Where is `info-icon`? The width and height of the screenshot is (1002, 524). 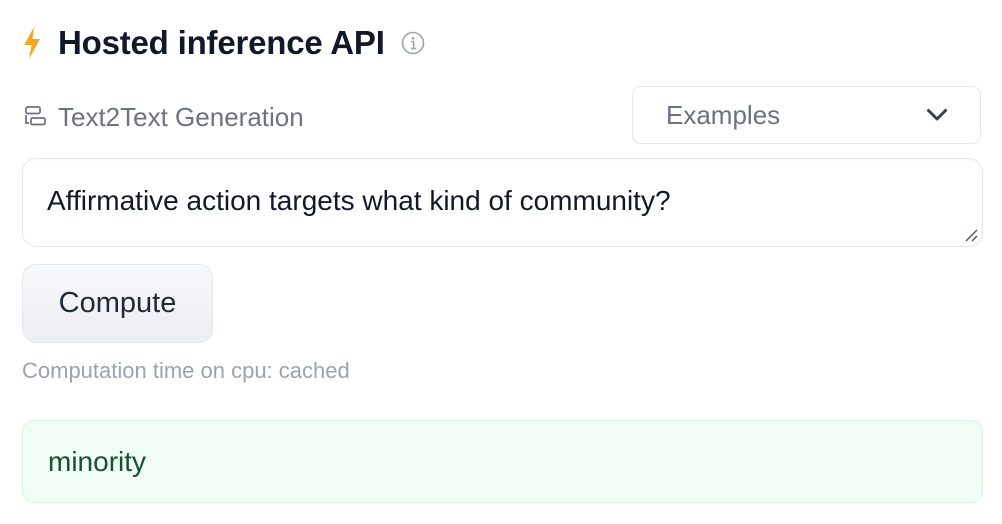
info-icon is located at coordinates (413, 43).